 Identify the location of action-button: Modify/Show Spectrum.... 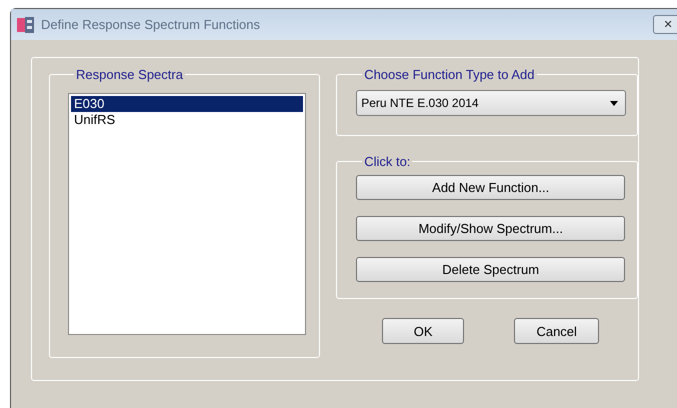
(491, 228).